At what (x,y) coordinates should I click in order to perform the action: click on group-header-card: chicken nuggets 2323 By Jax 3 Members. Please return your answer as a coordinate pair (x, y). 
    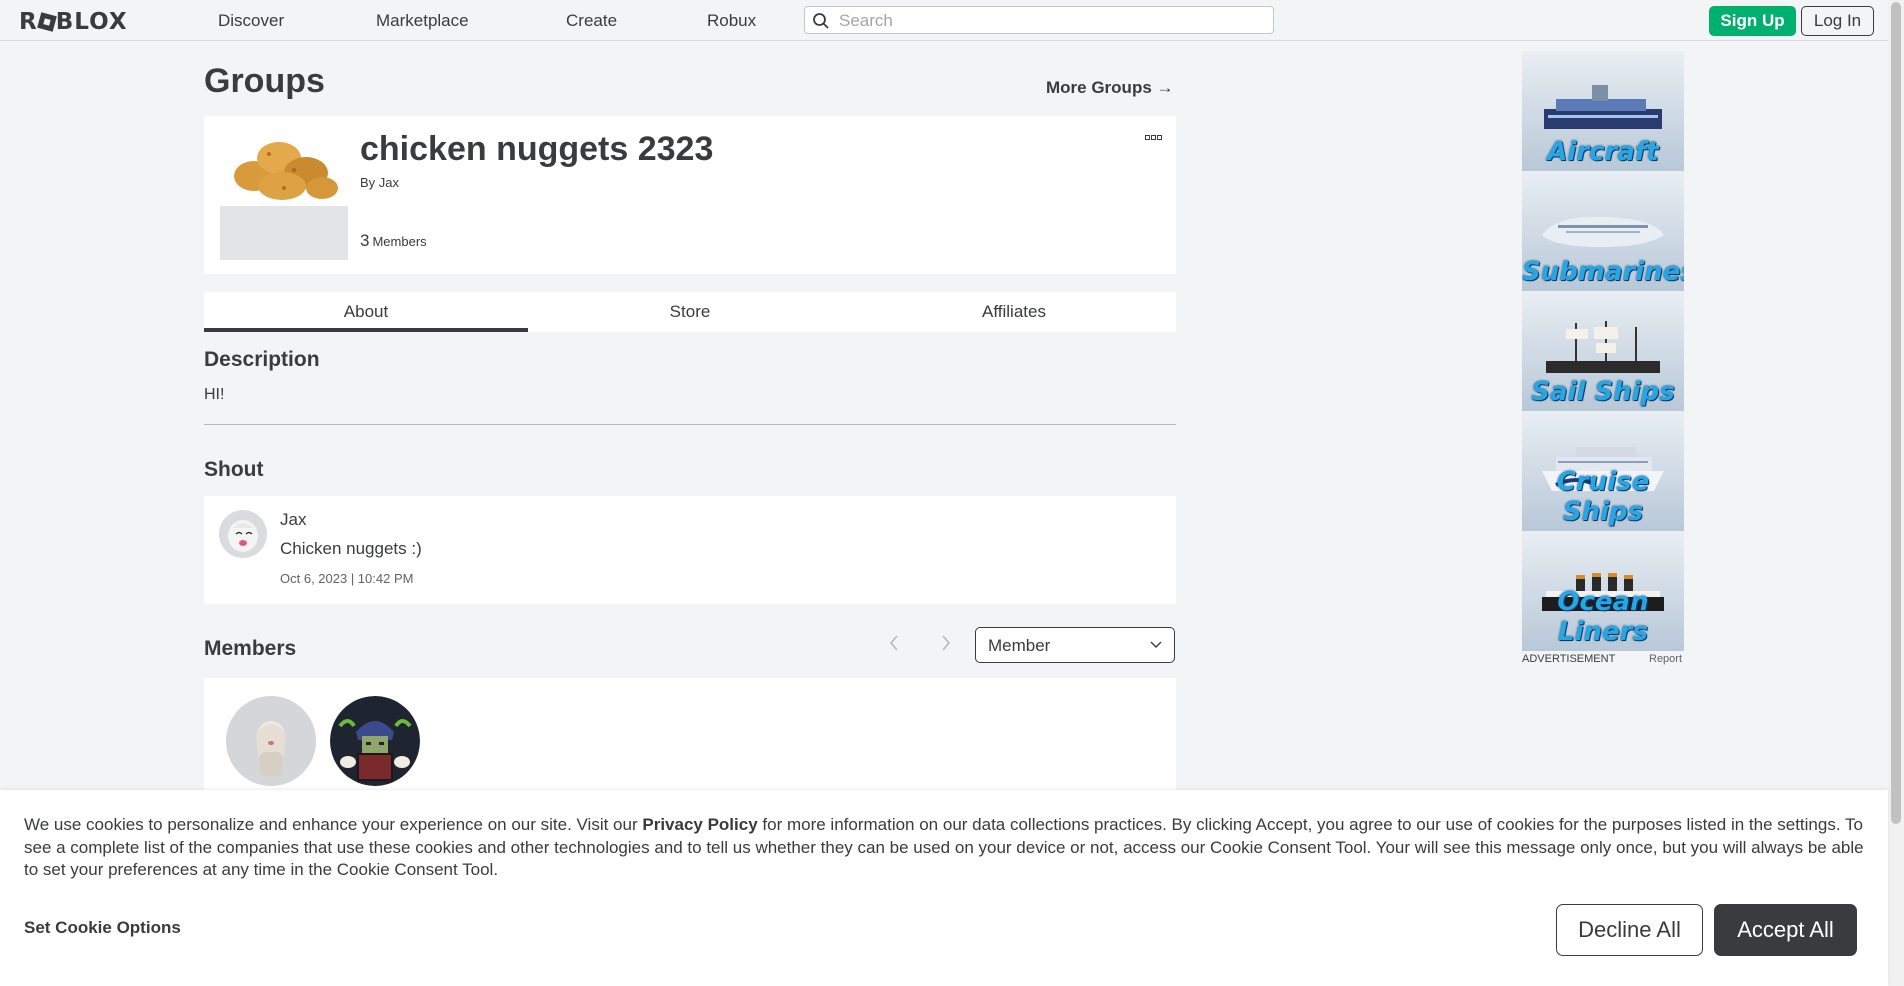
    Looking at the image, I should click on (690, 195).